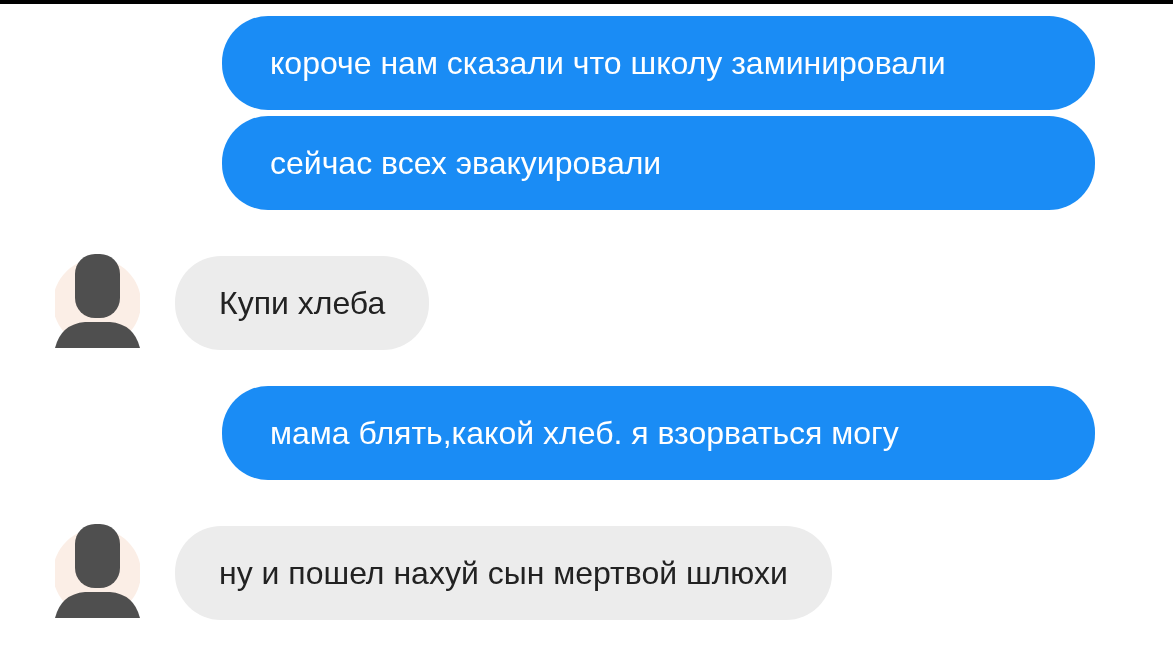  I want to click on message-bubble: Купи хлеба, so click(302, 303).